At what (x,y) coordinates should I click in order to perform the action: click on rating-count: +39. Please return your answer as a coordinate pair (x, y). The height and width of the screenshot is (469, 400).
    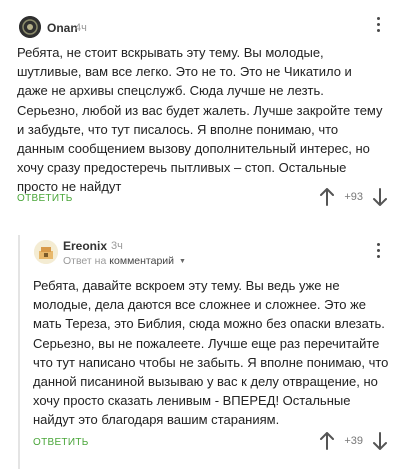
    Looking at the image, I should click on (353, 441).